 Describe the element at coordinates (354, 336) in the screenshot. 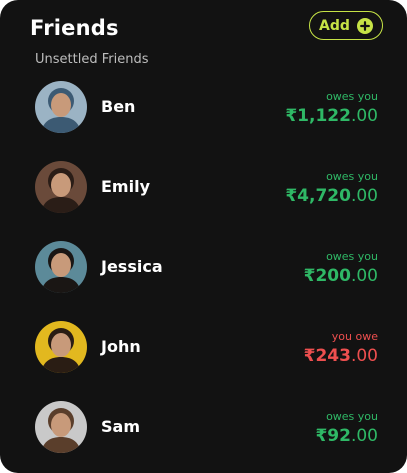

I see `balance-status: you owe` at that location.